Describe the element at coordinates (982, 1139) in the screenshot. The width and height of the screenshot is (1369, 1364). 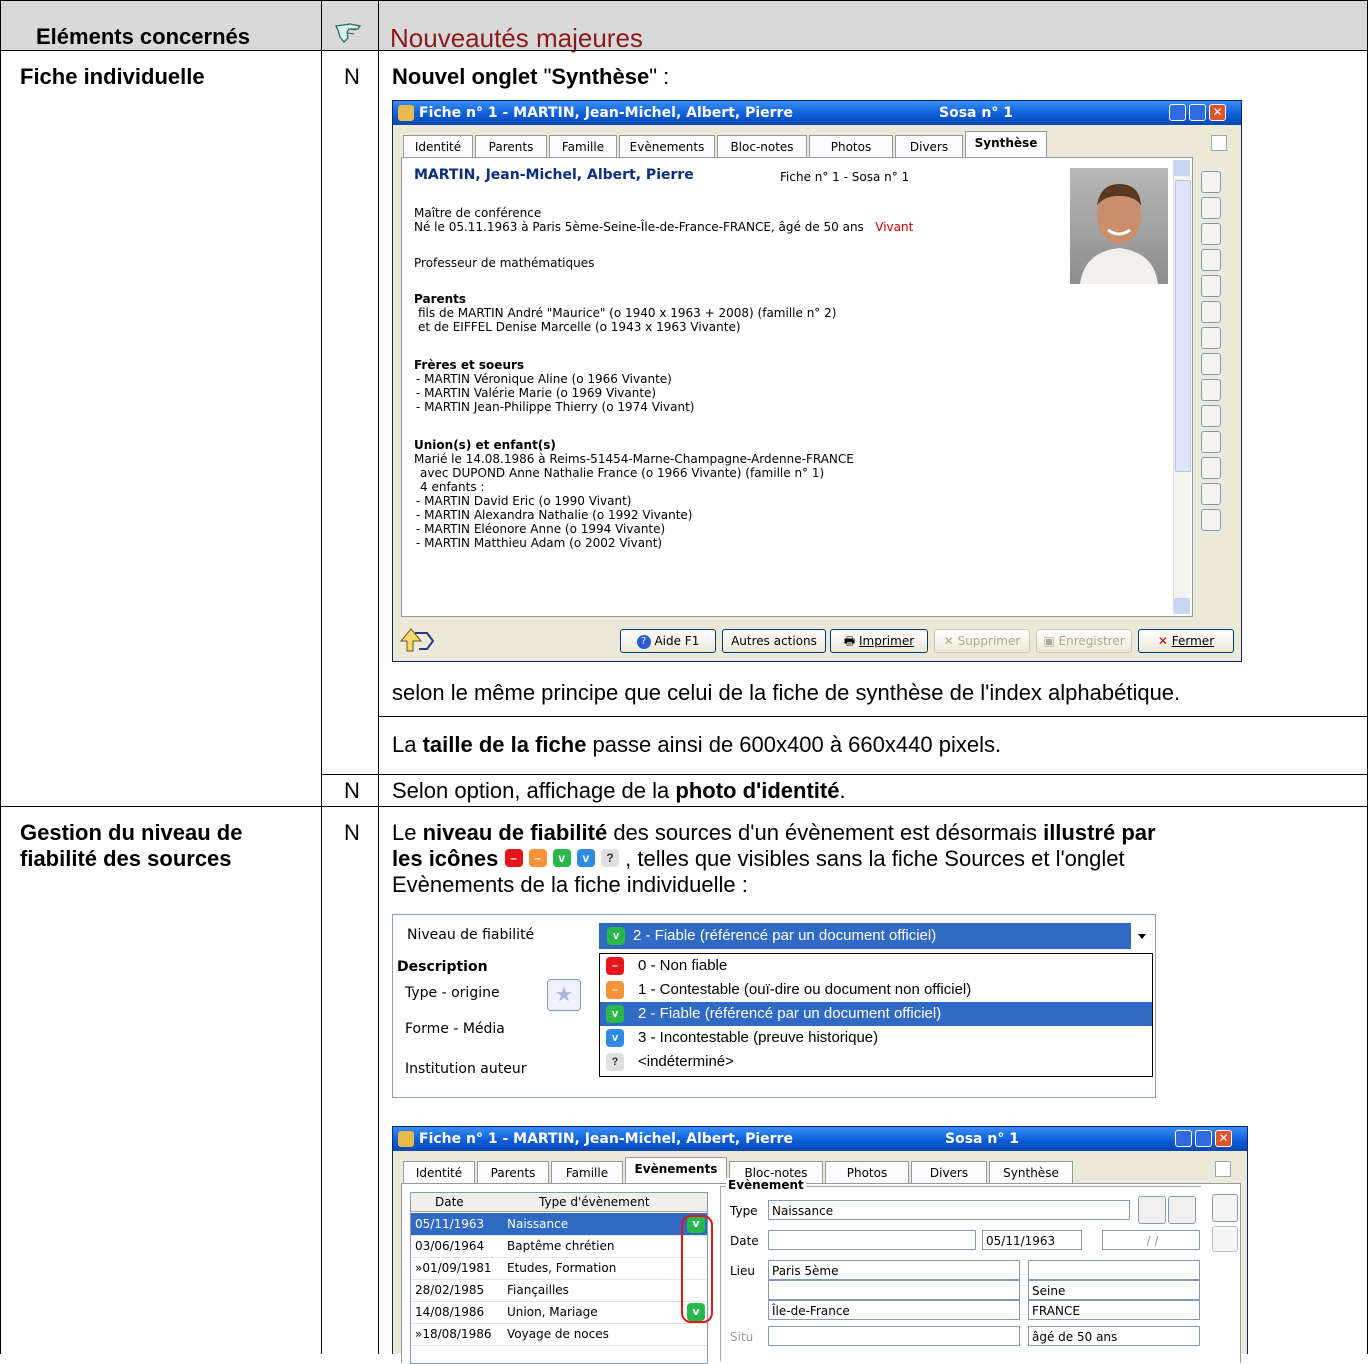
I see `window-sosa: Sosa n° 1` at that location.